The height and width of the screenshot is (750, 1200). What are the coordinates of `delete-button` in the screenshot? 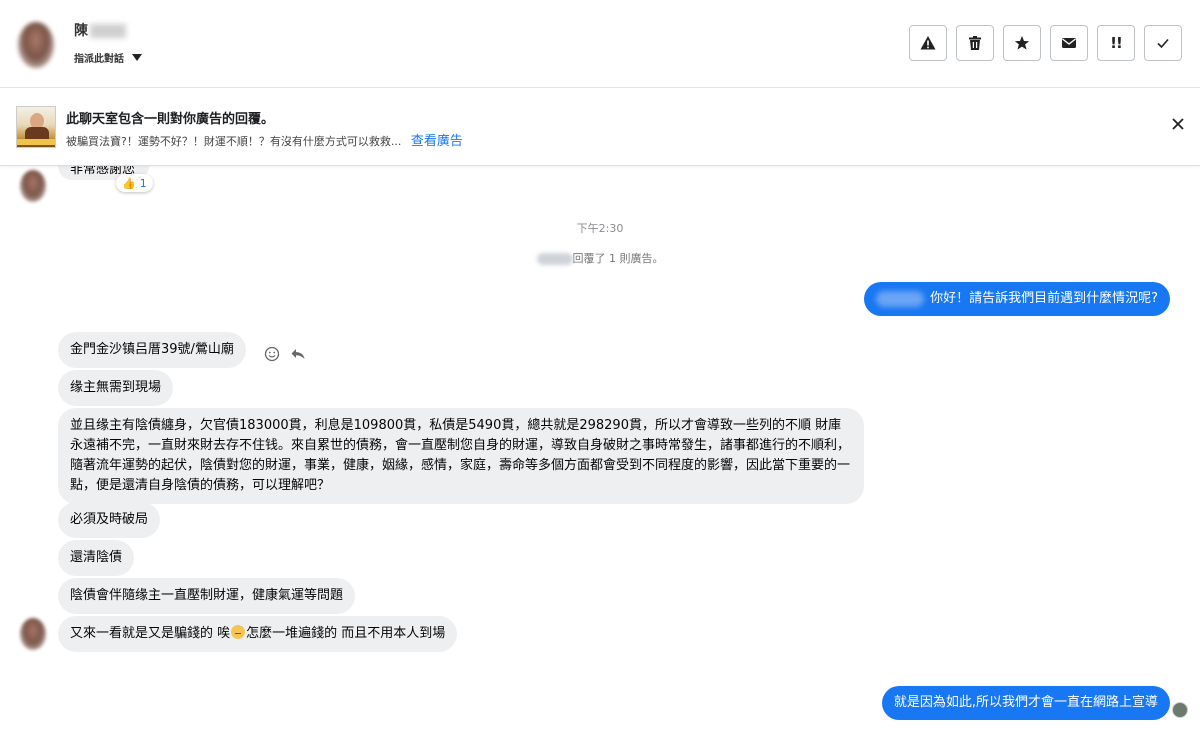 It's located at (975, 43).